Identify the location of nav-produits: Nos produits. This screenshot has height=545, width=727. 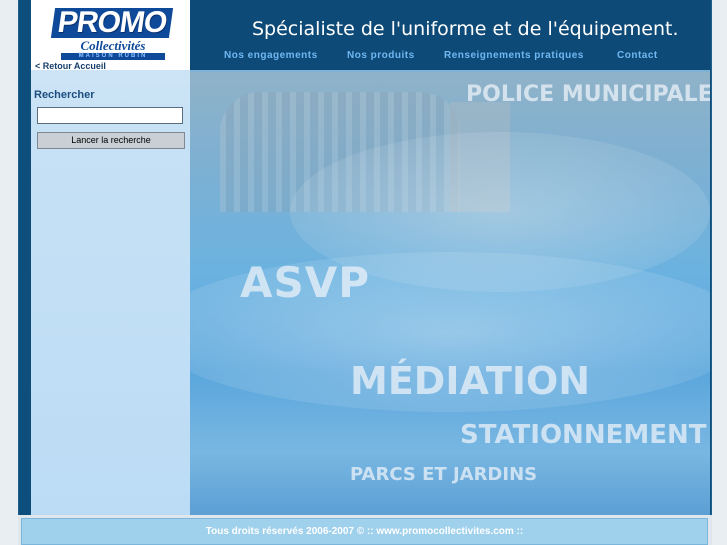
(381, 55).